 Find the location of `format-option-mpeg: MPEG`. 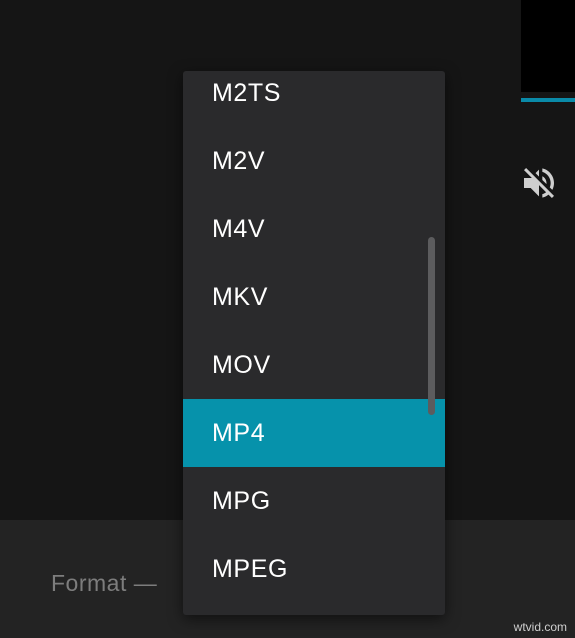

format-option-mpeg: MPEG is located at coordinates (314, 569).